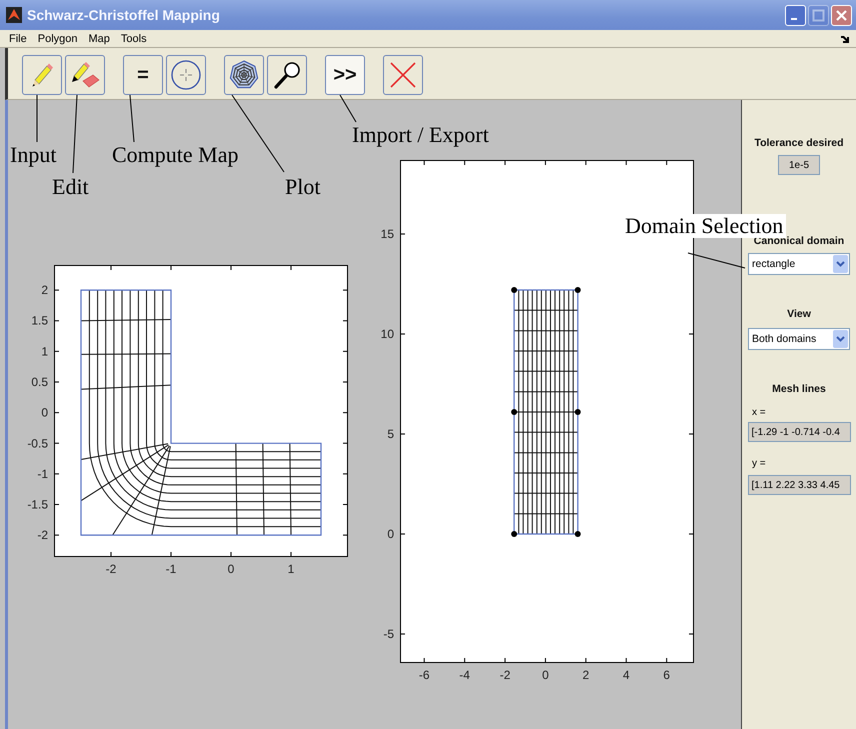 This screenshot has height=729, width=856. Describe the element at coordinates (37, 505) in the screenshot. I see `tick-label: -1.5` at that location.